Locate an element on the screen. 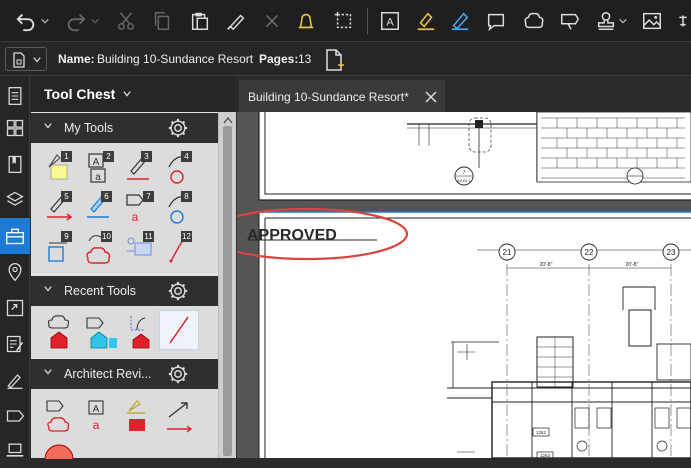 The height and width of the screenshot is (468, 691). detail-sheet: A2.01.1 is located at coordinates (464, 180).